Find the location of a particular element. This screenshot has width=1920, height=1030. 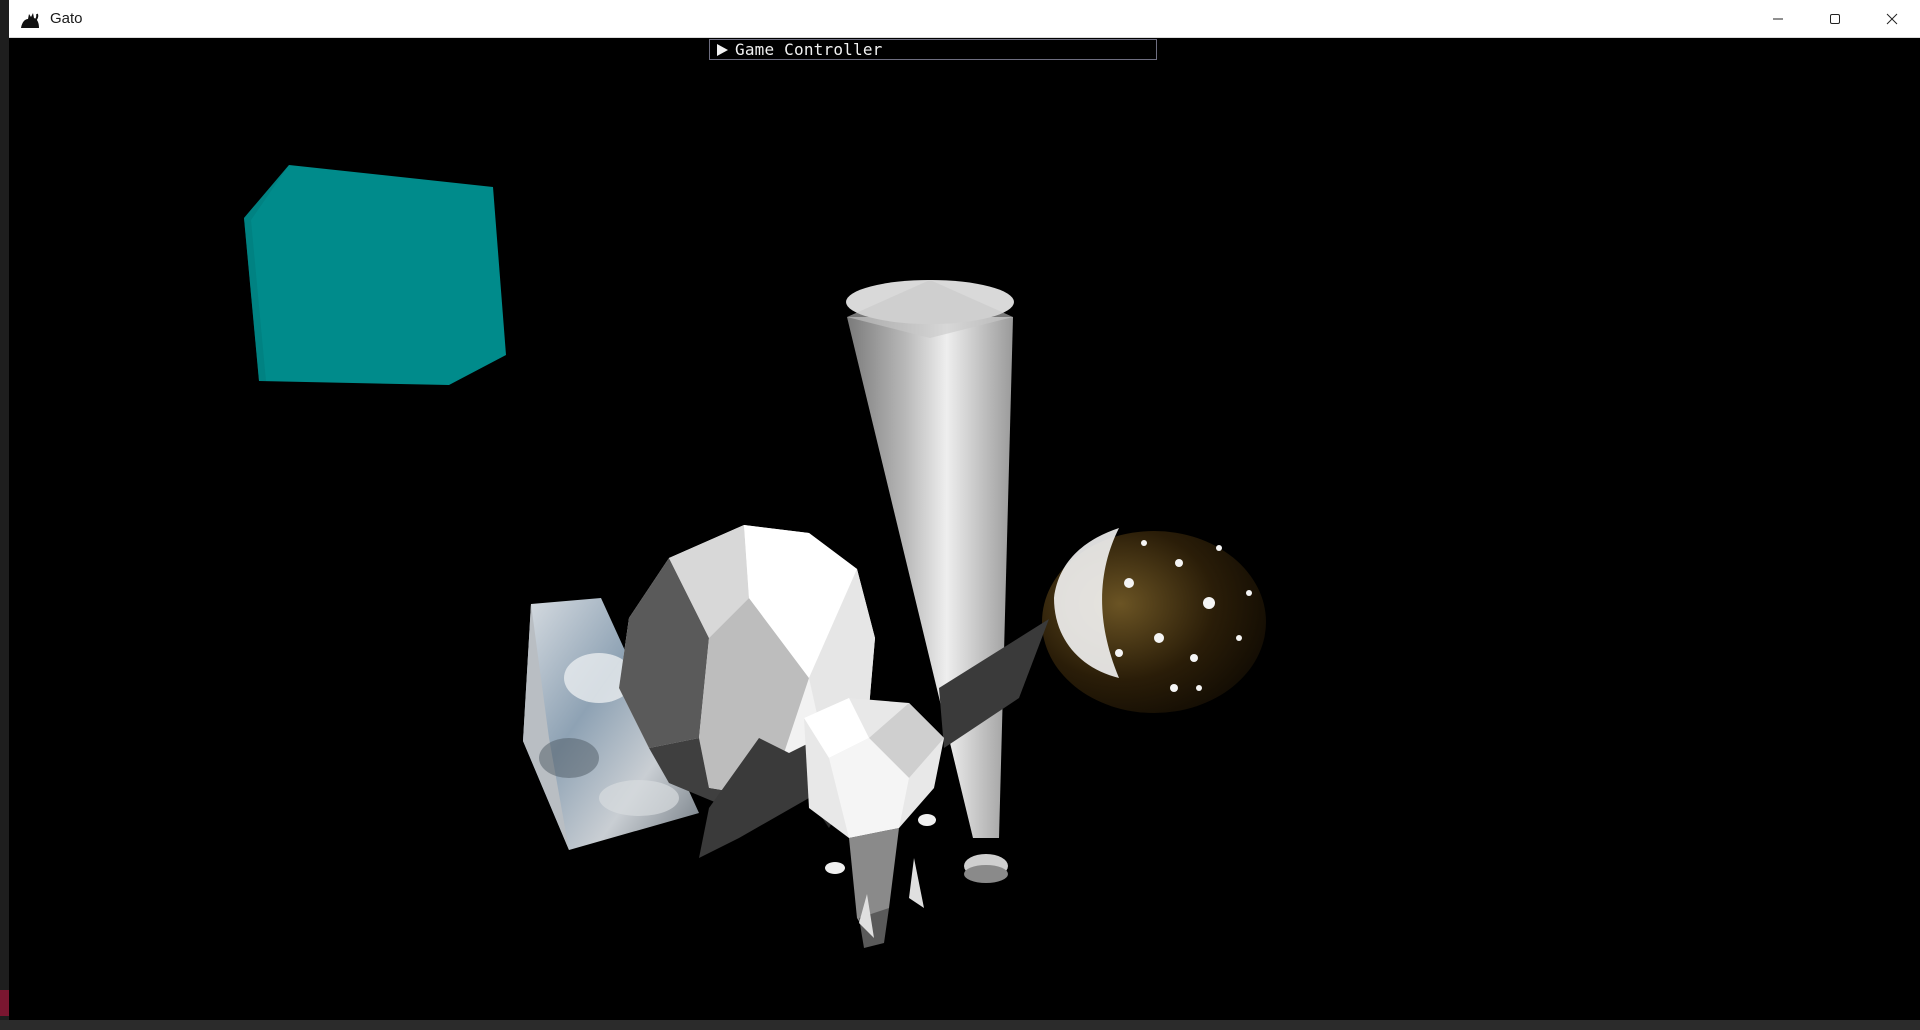

title-bar: Gato is located at coordinates (964, 19).